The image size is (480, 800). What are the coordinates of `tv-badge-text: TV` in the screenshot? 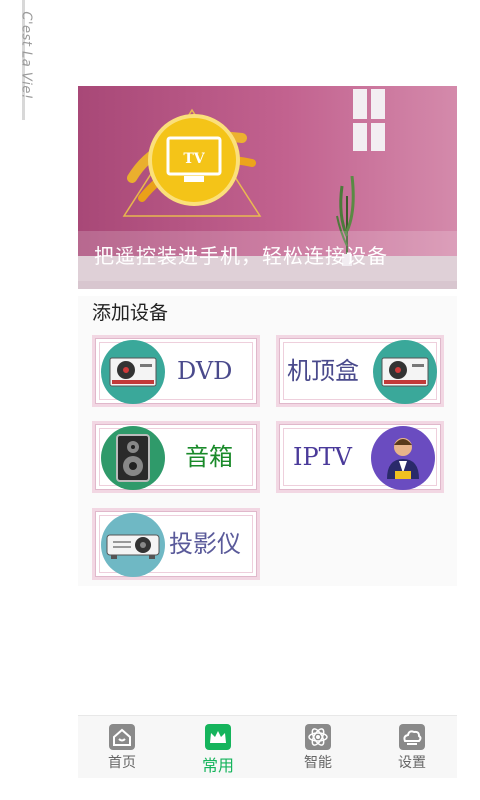 It's located at (194, 159).